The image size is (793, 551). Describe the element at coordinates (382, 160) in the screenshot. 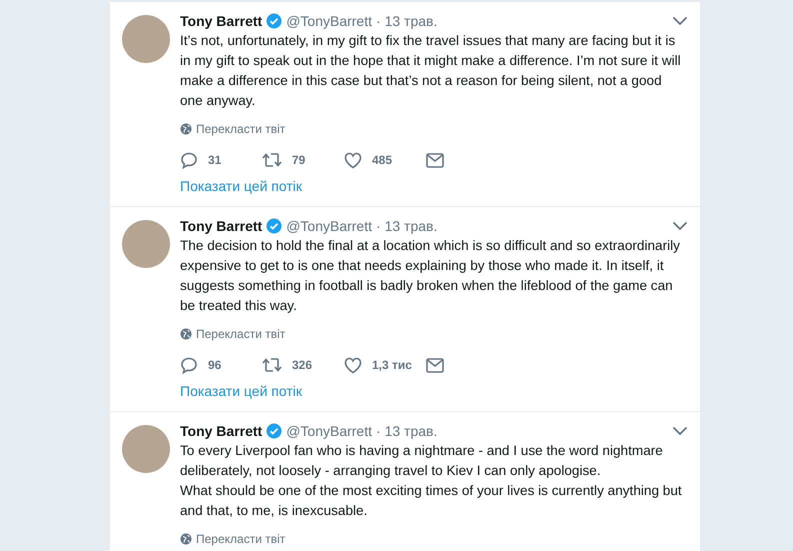

I see `like-count: 485` at that location.